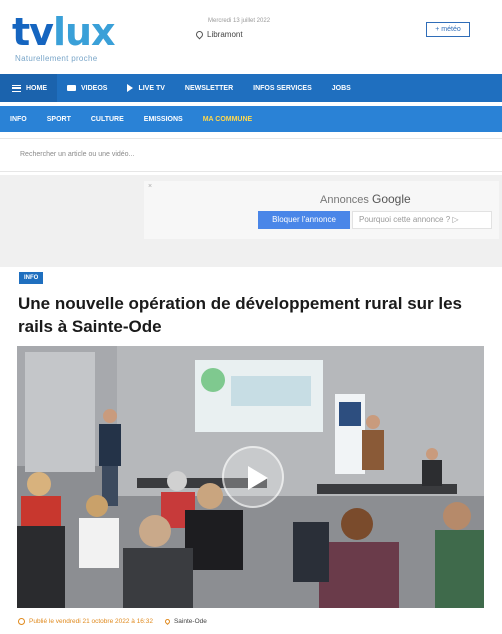  I want to click on ad-title: Annonces Google, so click(365, 199).